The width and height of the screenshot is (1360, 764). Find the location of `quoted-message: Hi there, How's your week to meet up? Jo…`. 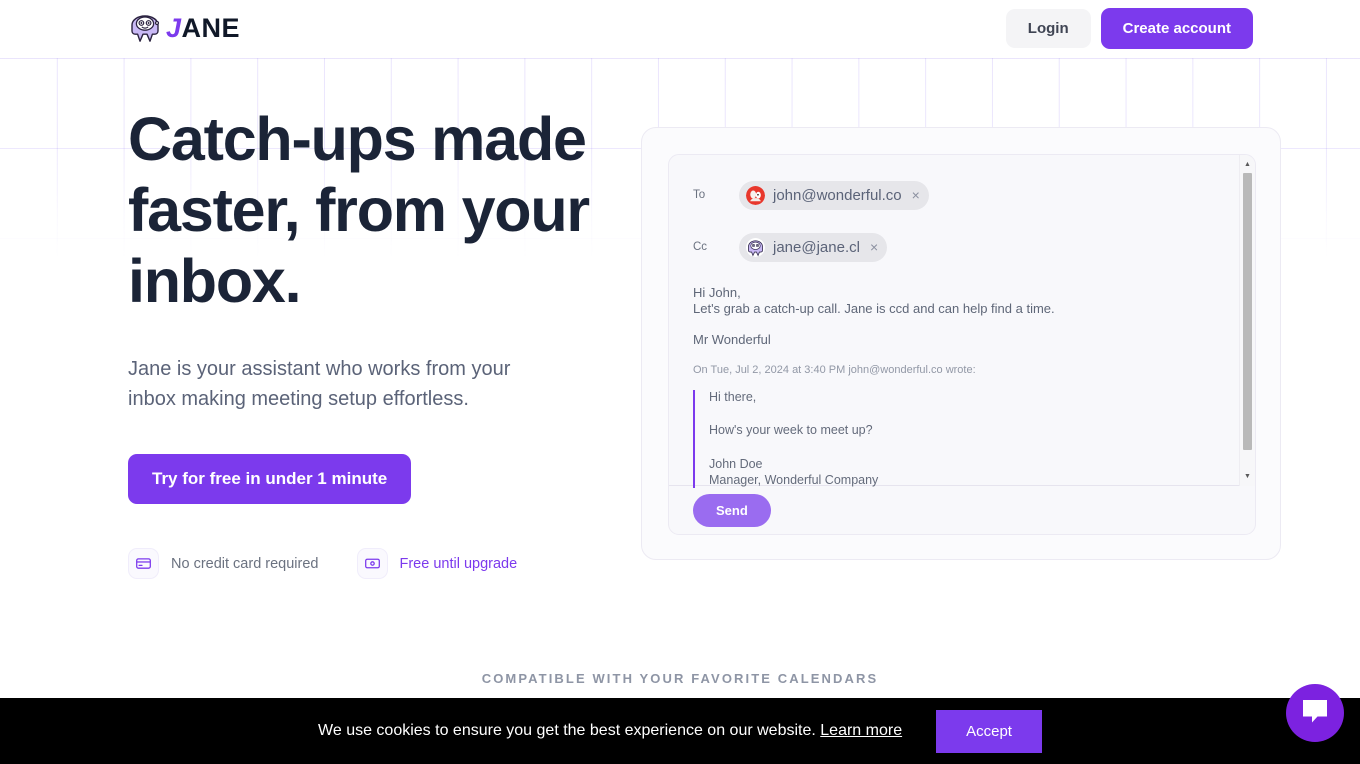

quoted-message: Hi there, How's your week to meet up? Jo… is located at coordinates (959, 439).